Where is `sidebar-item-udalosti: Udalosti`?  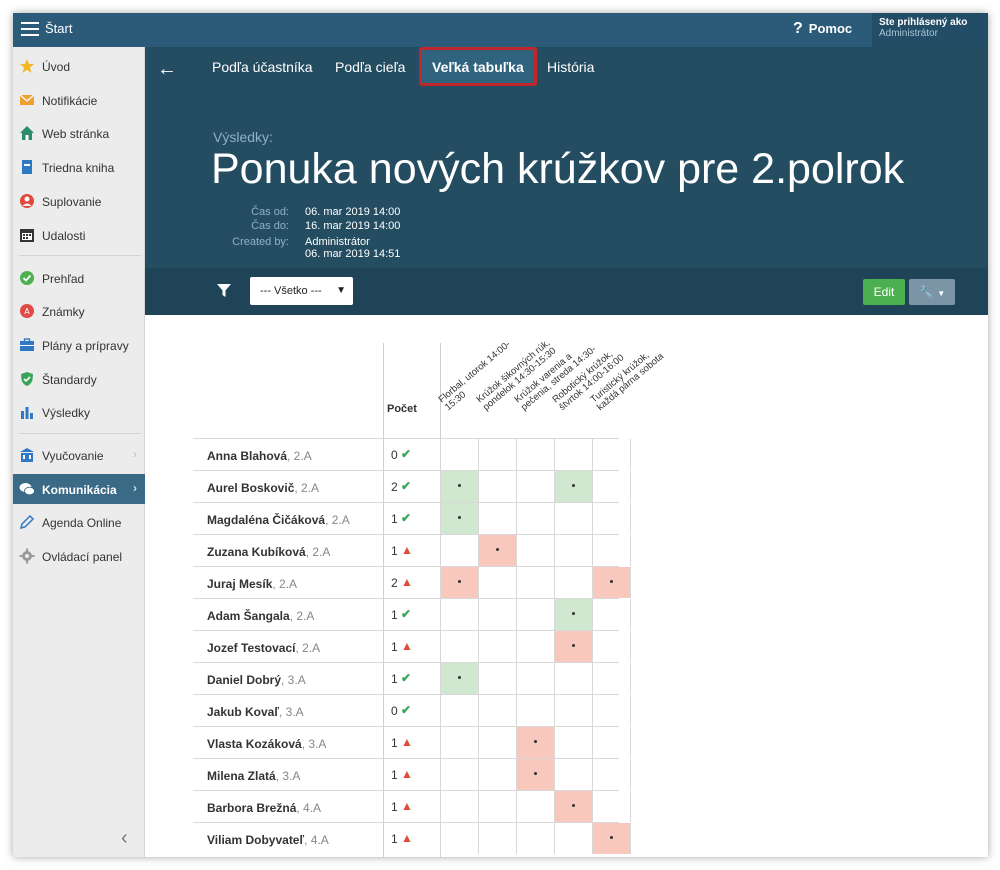
sidebar-item-udalosti: Udalosti is located at coordinates (79, 235).